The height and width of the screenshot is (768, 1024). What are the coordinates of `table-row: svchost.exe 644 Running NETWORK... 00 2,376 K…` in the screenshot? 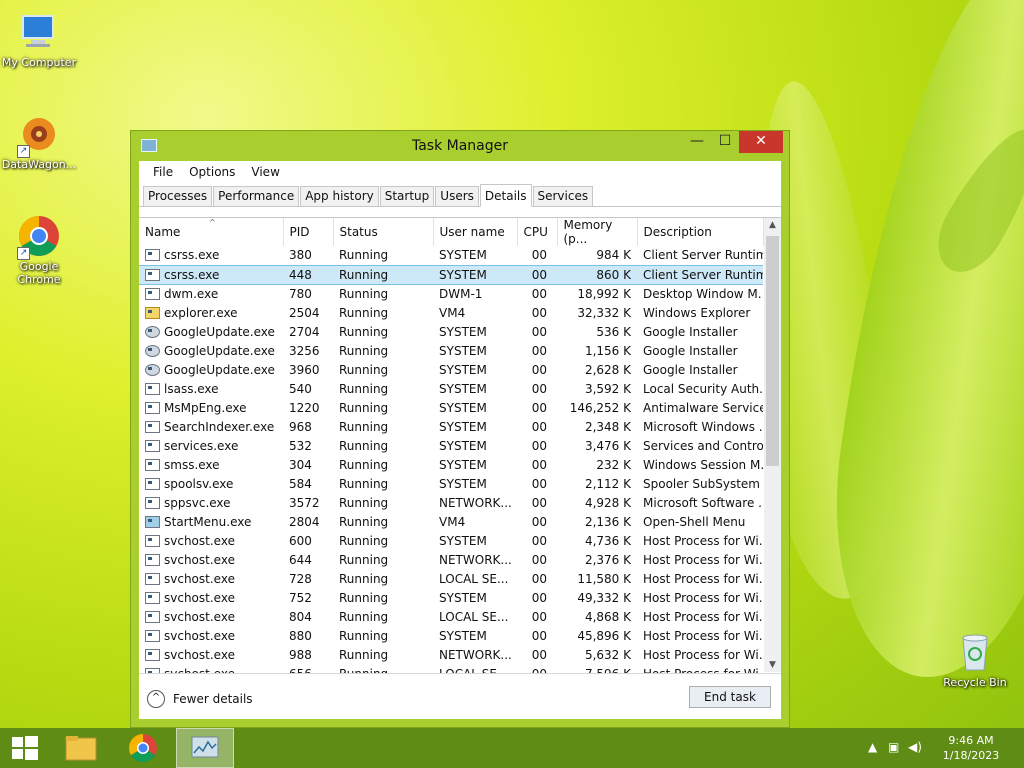 It's located at (451, 559).